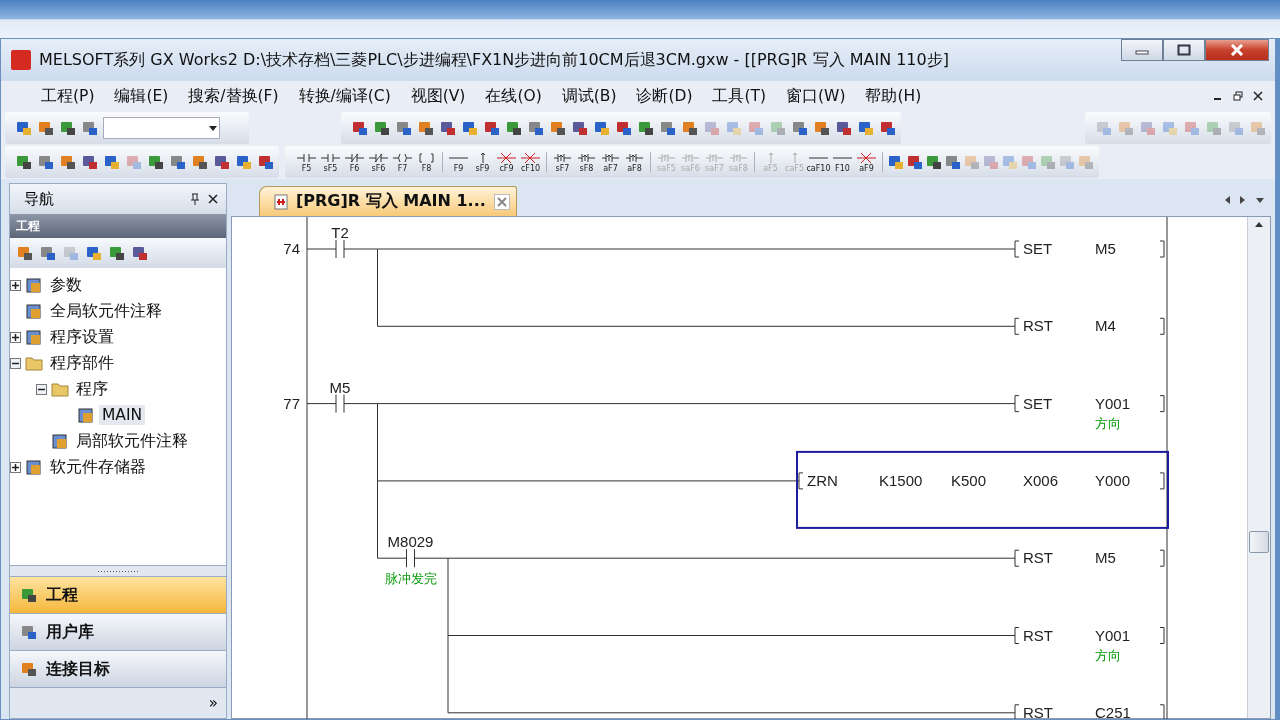 The image size is (1280, 720). Describe the element at coordinates (506, 162) in the screenshot. I see `ladder-symbol-button: cF9` at that location.